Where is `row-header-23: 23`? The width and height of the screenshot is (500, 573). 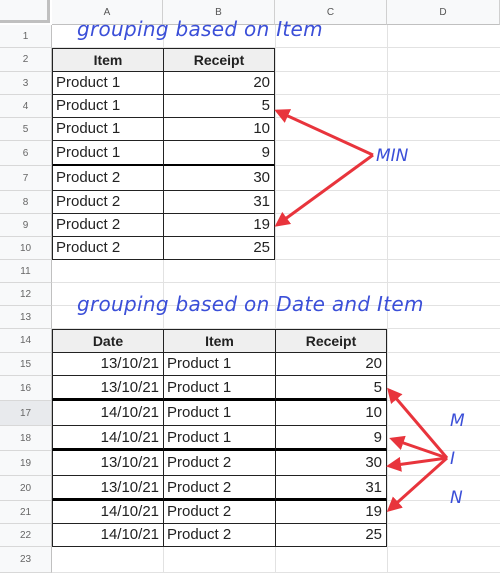 row-header-23: 23 is located at coordinates (26, 560).